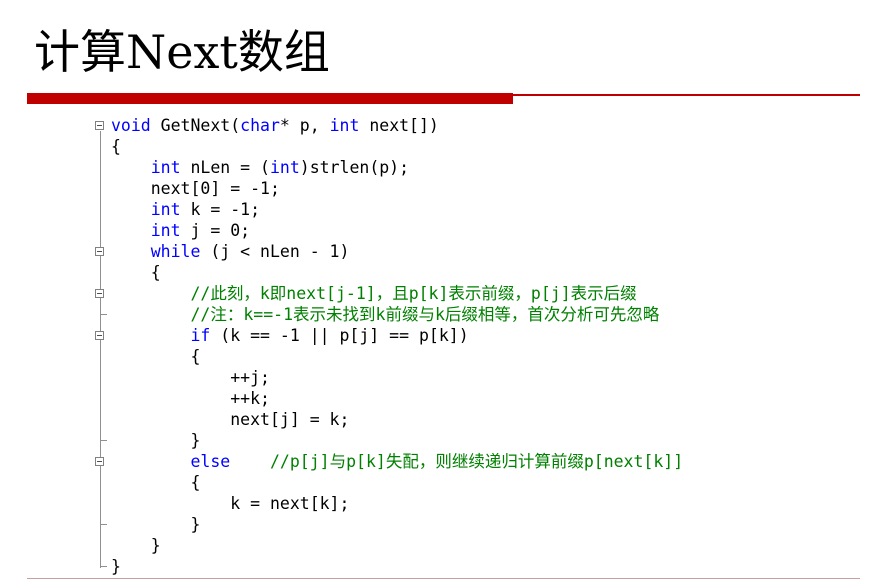  I want to click on code-text: (k == -1 || p[j] == p[k]), so click(339, 335).